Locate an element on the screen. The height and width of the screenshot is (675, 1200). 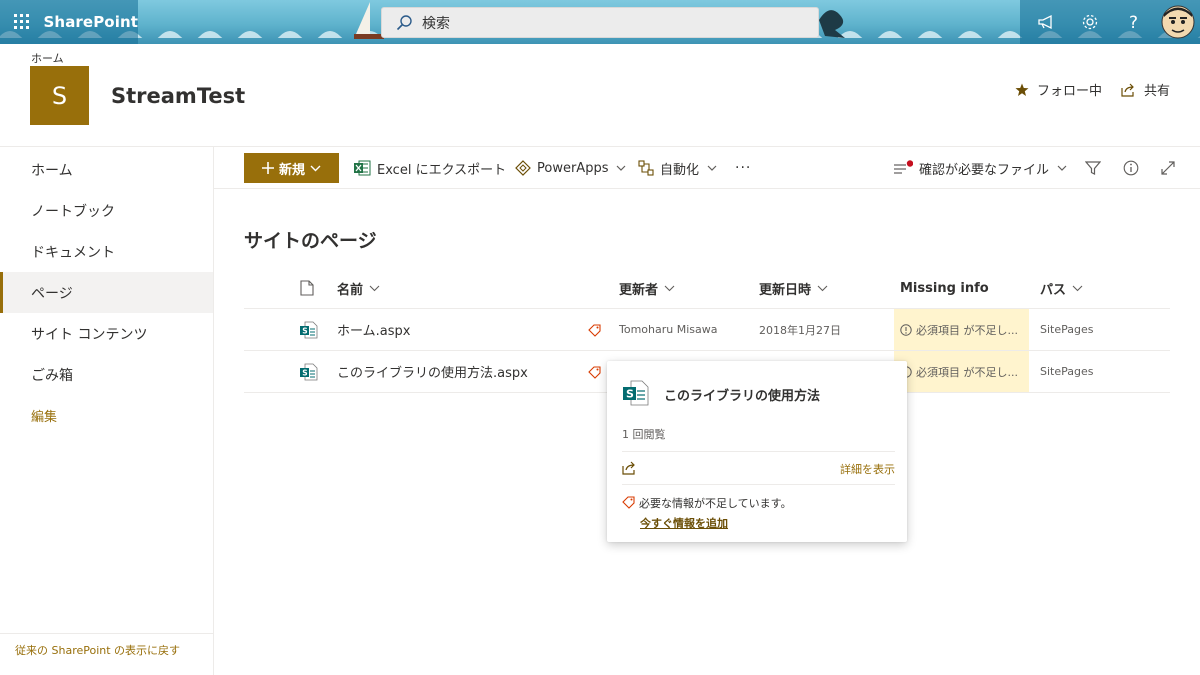
column-header-missing-info-label: Missing info is located at coordinates (944, 288).